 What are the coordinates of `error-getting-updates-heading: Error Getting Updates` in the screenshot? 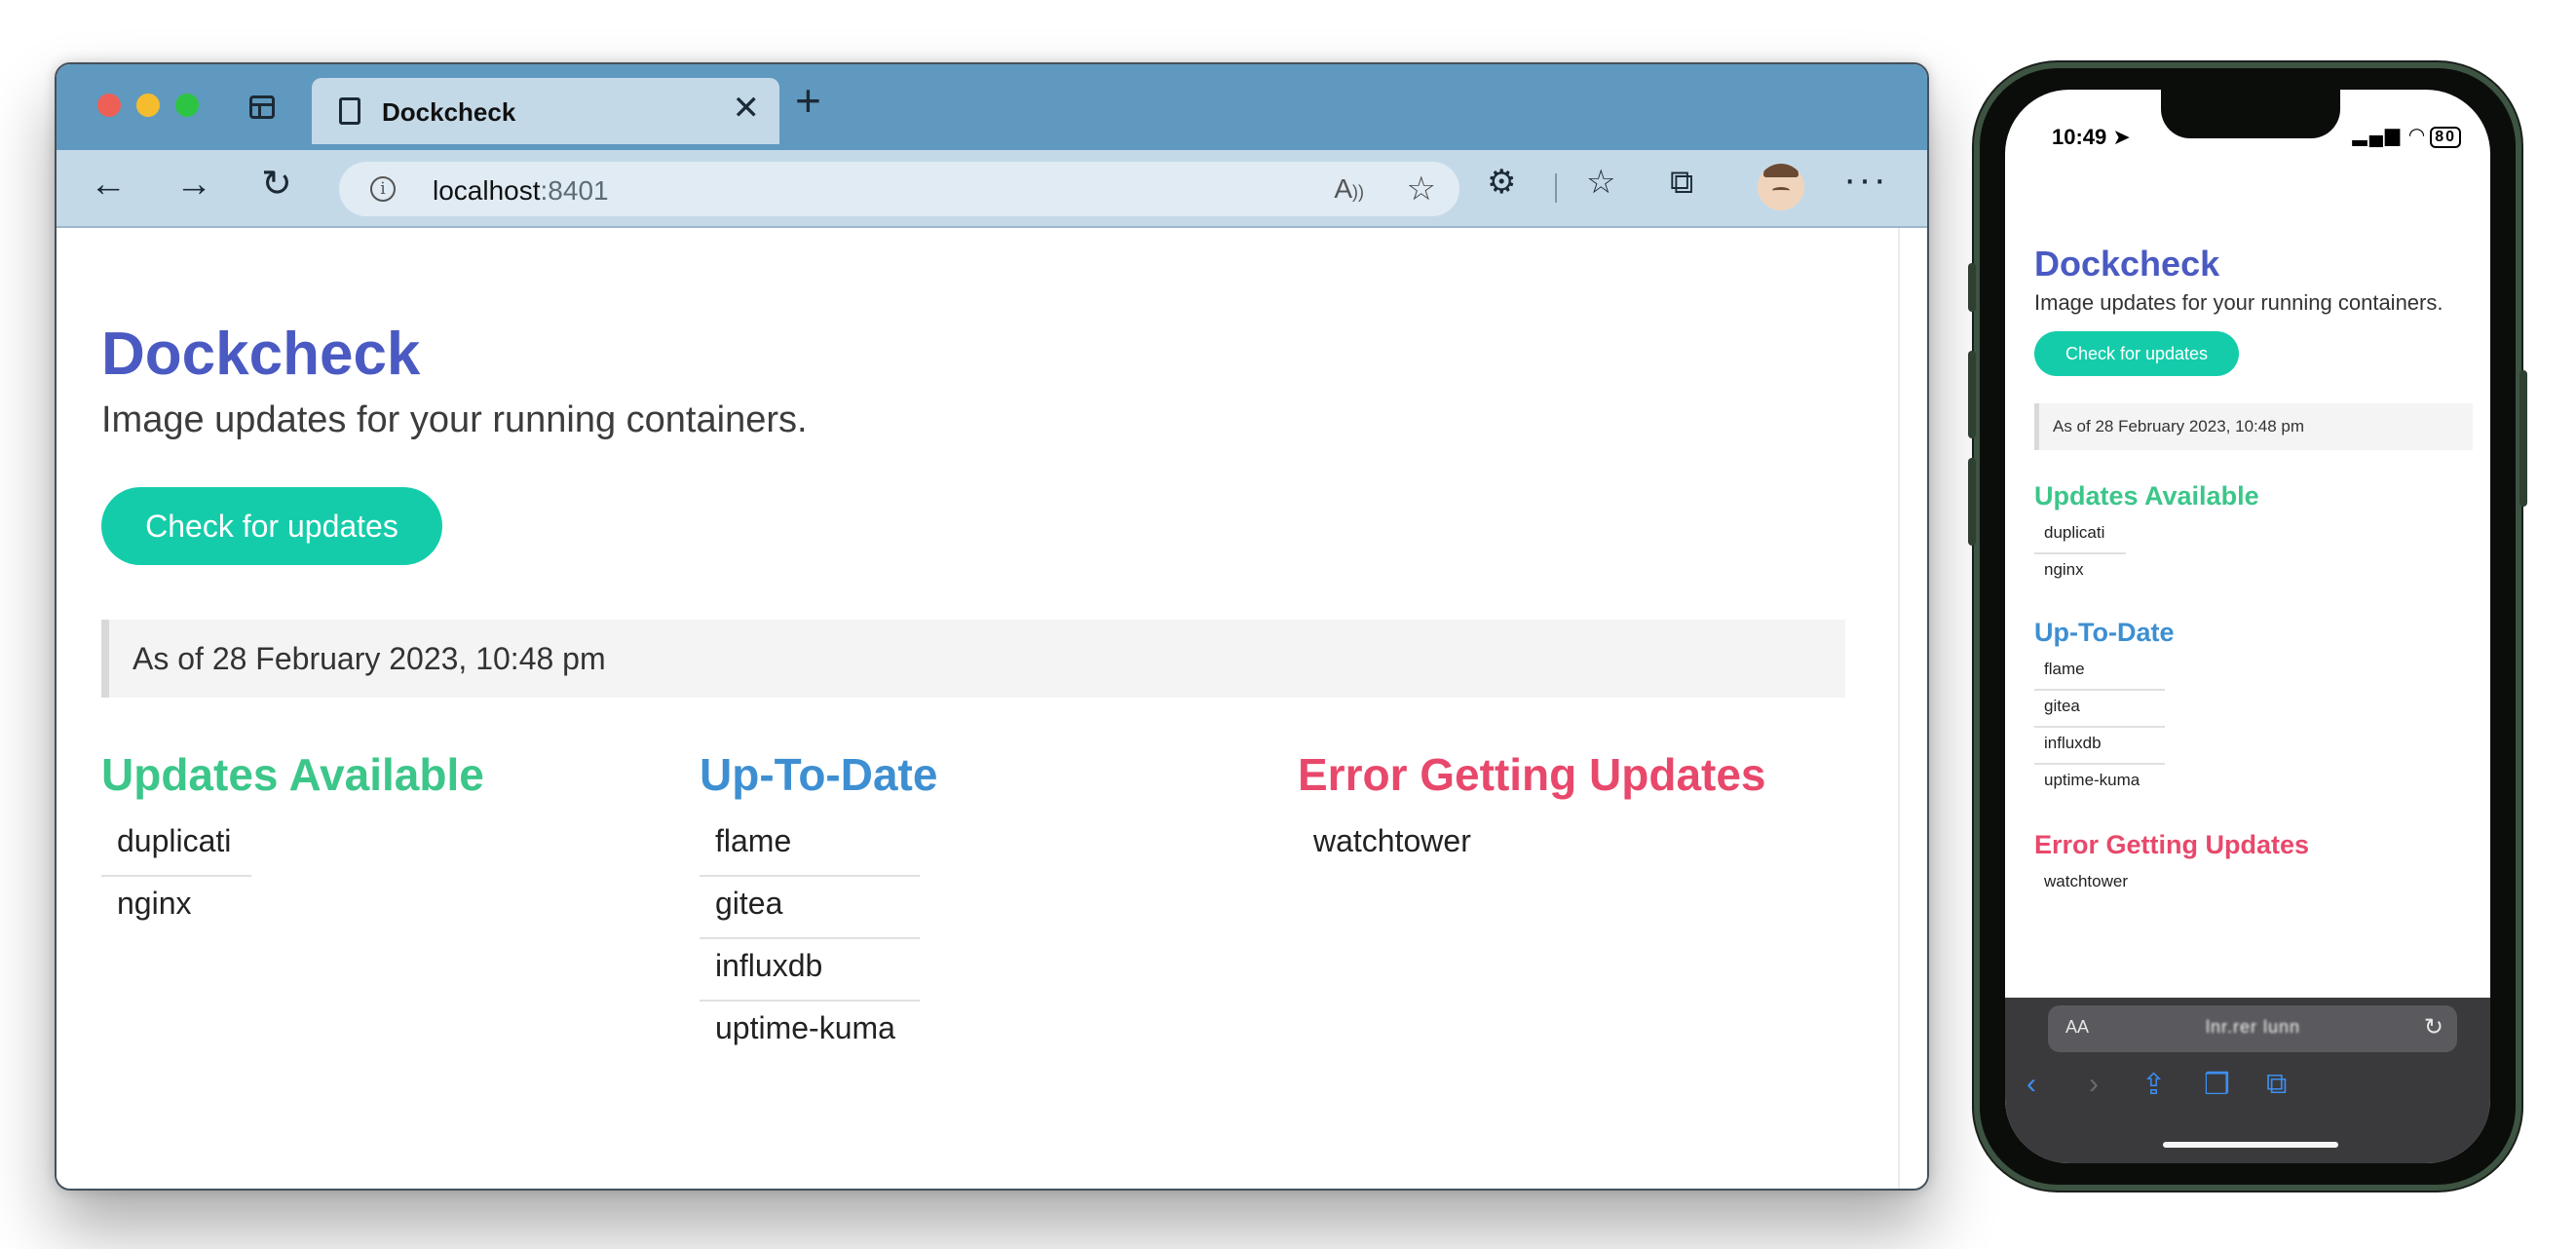 It's located at (1532, 774).